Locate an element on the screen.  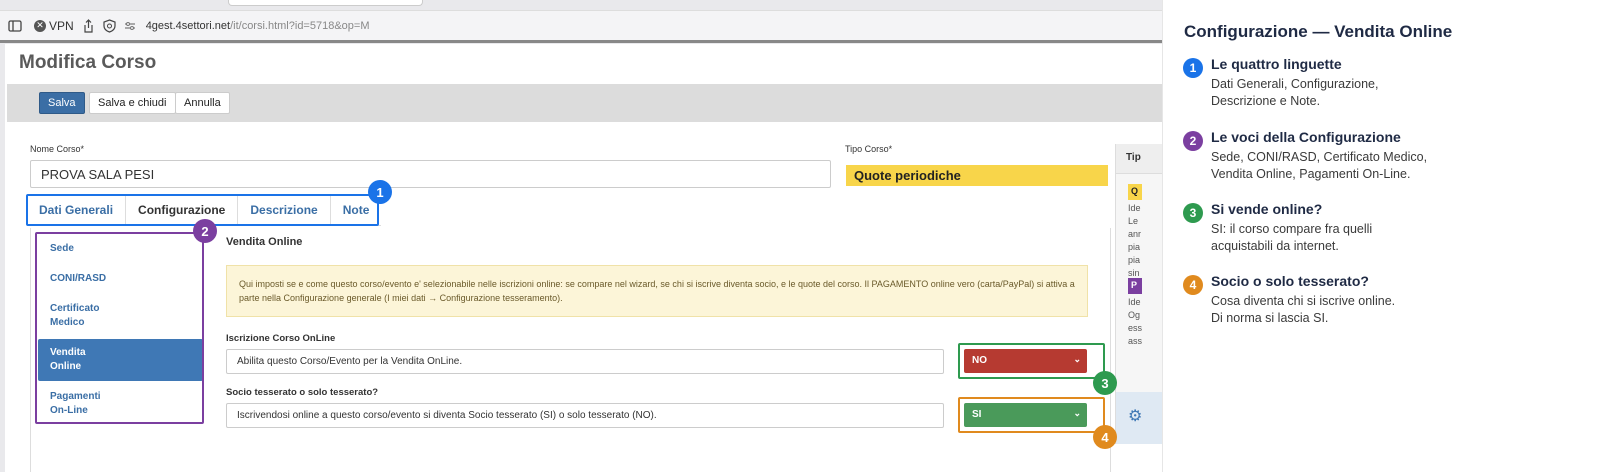
gear-icon: ⚙ is located at coordinates (1135, 416).